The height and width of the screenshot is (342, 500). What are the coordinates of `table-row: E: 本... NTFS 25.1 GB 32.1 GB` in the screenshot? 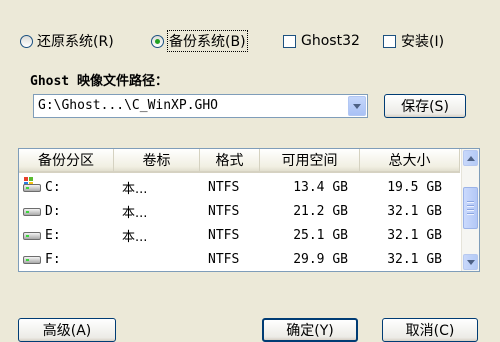 It's located at (239, 235).